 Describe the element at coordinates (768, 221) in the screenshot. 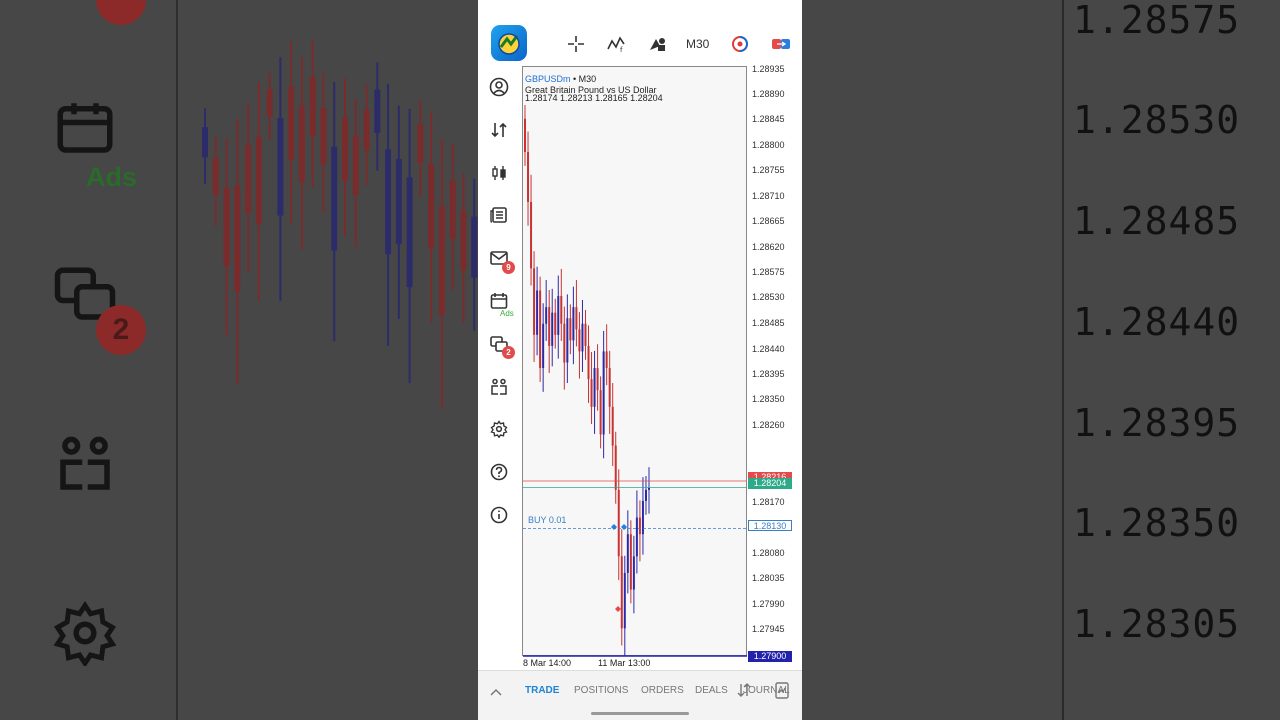

I see `y-tick: 1.28665` at that location.